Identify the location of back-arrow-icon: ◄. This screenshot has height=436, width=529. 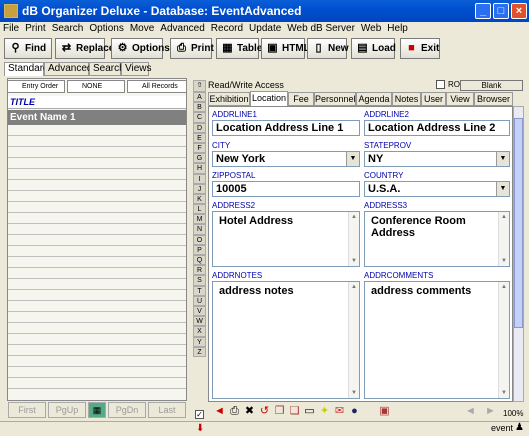
(219, 411).